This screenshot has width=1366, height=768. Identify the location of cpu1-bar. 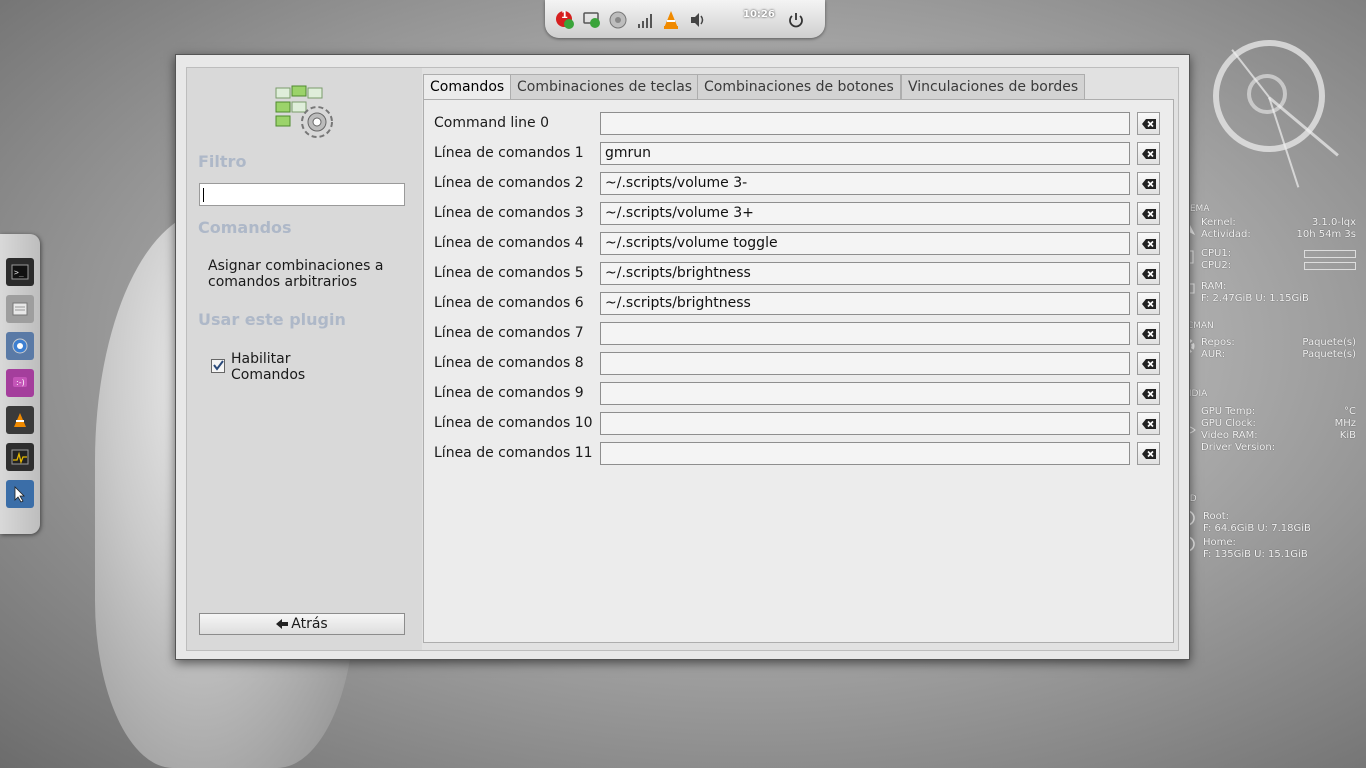
(1330, 254).